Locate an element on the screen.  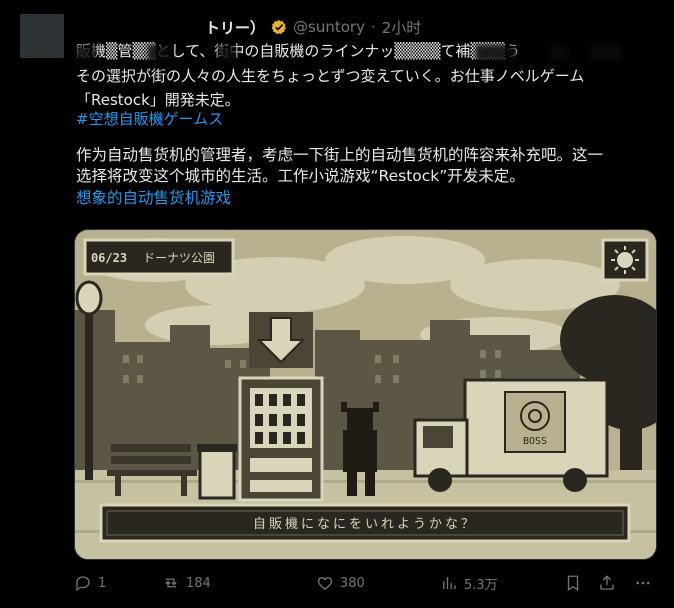
dialog-text: 自販機になにをいれようかな？ is located at coordinates (365, 524).